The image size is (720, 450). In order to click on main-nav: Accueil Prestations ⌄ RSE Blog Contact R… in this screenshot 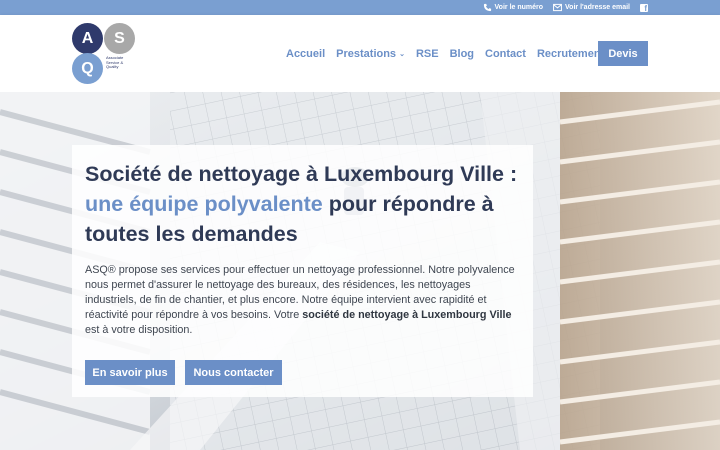, I will do `click(450, 54)`.